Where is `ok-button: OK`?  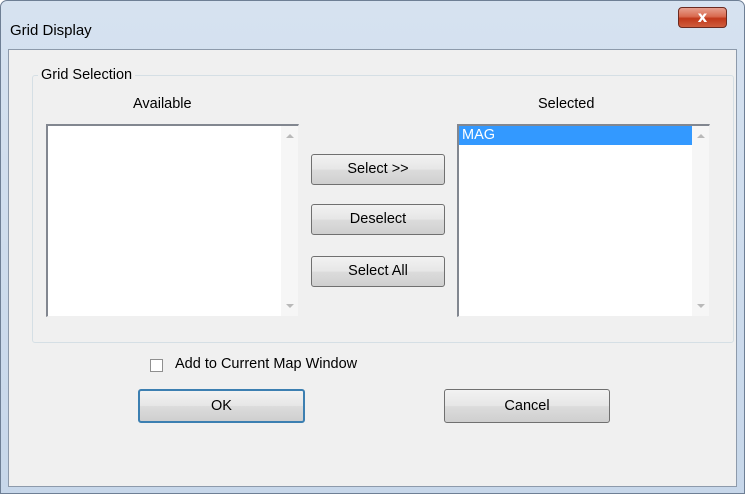
ok-button: OK is located at coordinates (221, 406).